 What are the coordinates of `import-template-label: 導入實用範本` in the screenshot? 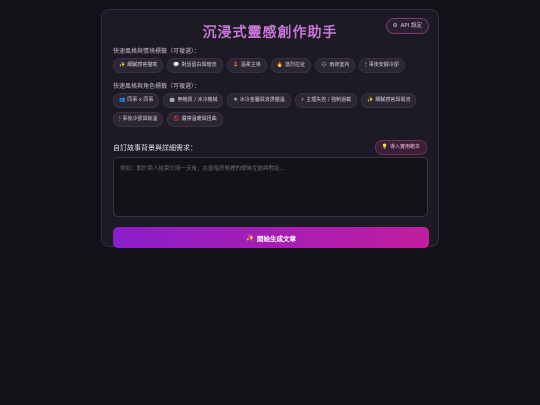 It's located at (404, 147).